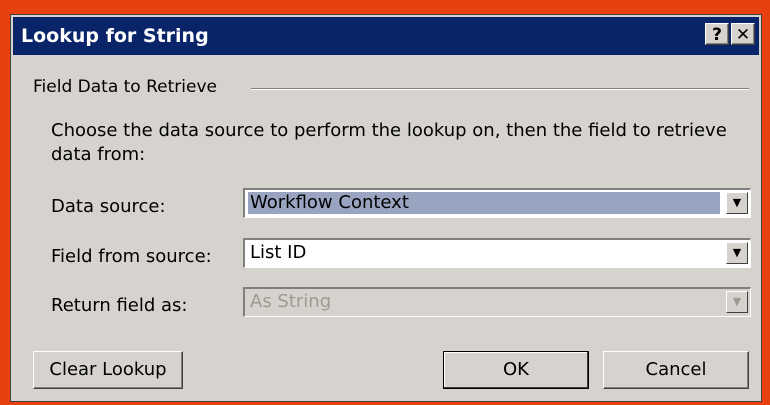  What do you see at coordinates (717, 34) in the screenshot?
I see `help-button: ?` at bounding box center [717, 34].